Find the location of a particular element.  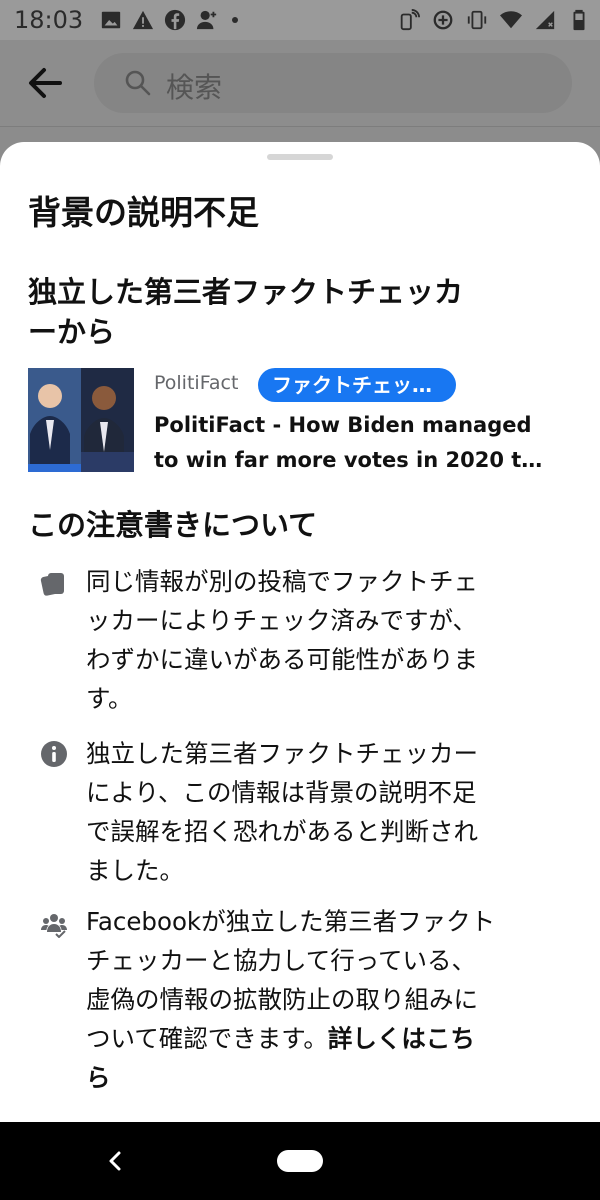

info-icon is located at coordinates (54, 754).